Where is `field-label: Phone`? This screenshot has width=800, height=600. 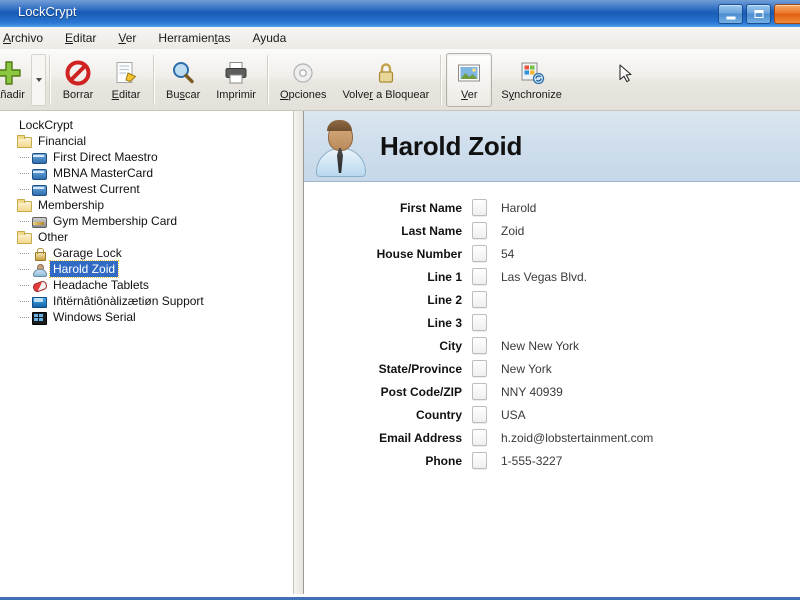 field-label: Phone is located at coordinates (443, 460).